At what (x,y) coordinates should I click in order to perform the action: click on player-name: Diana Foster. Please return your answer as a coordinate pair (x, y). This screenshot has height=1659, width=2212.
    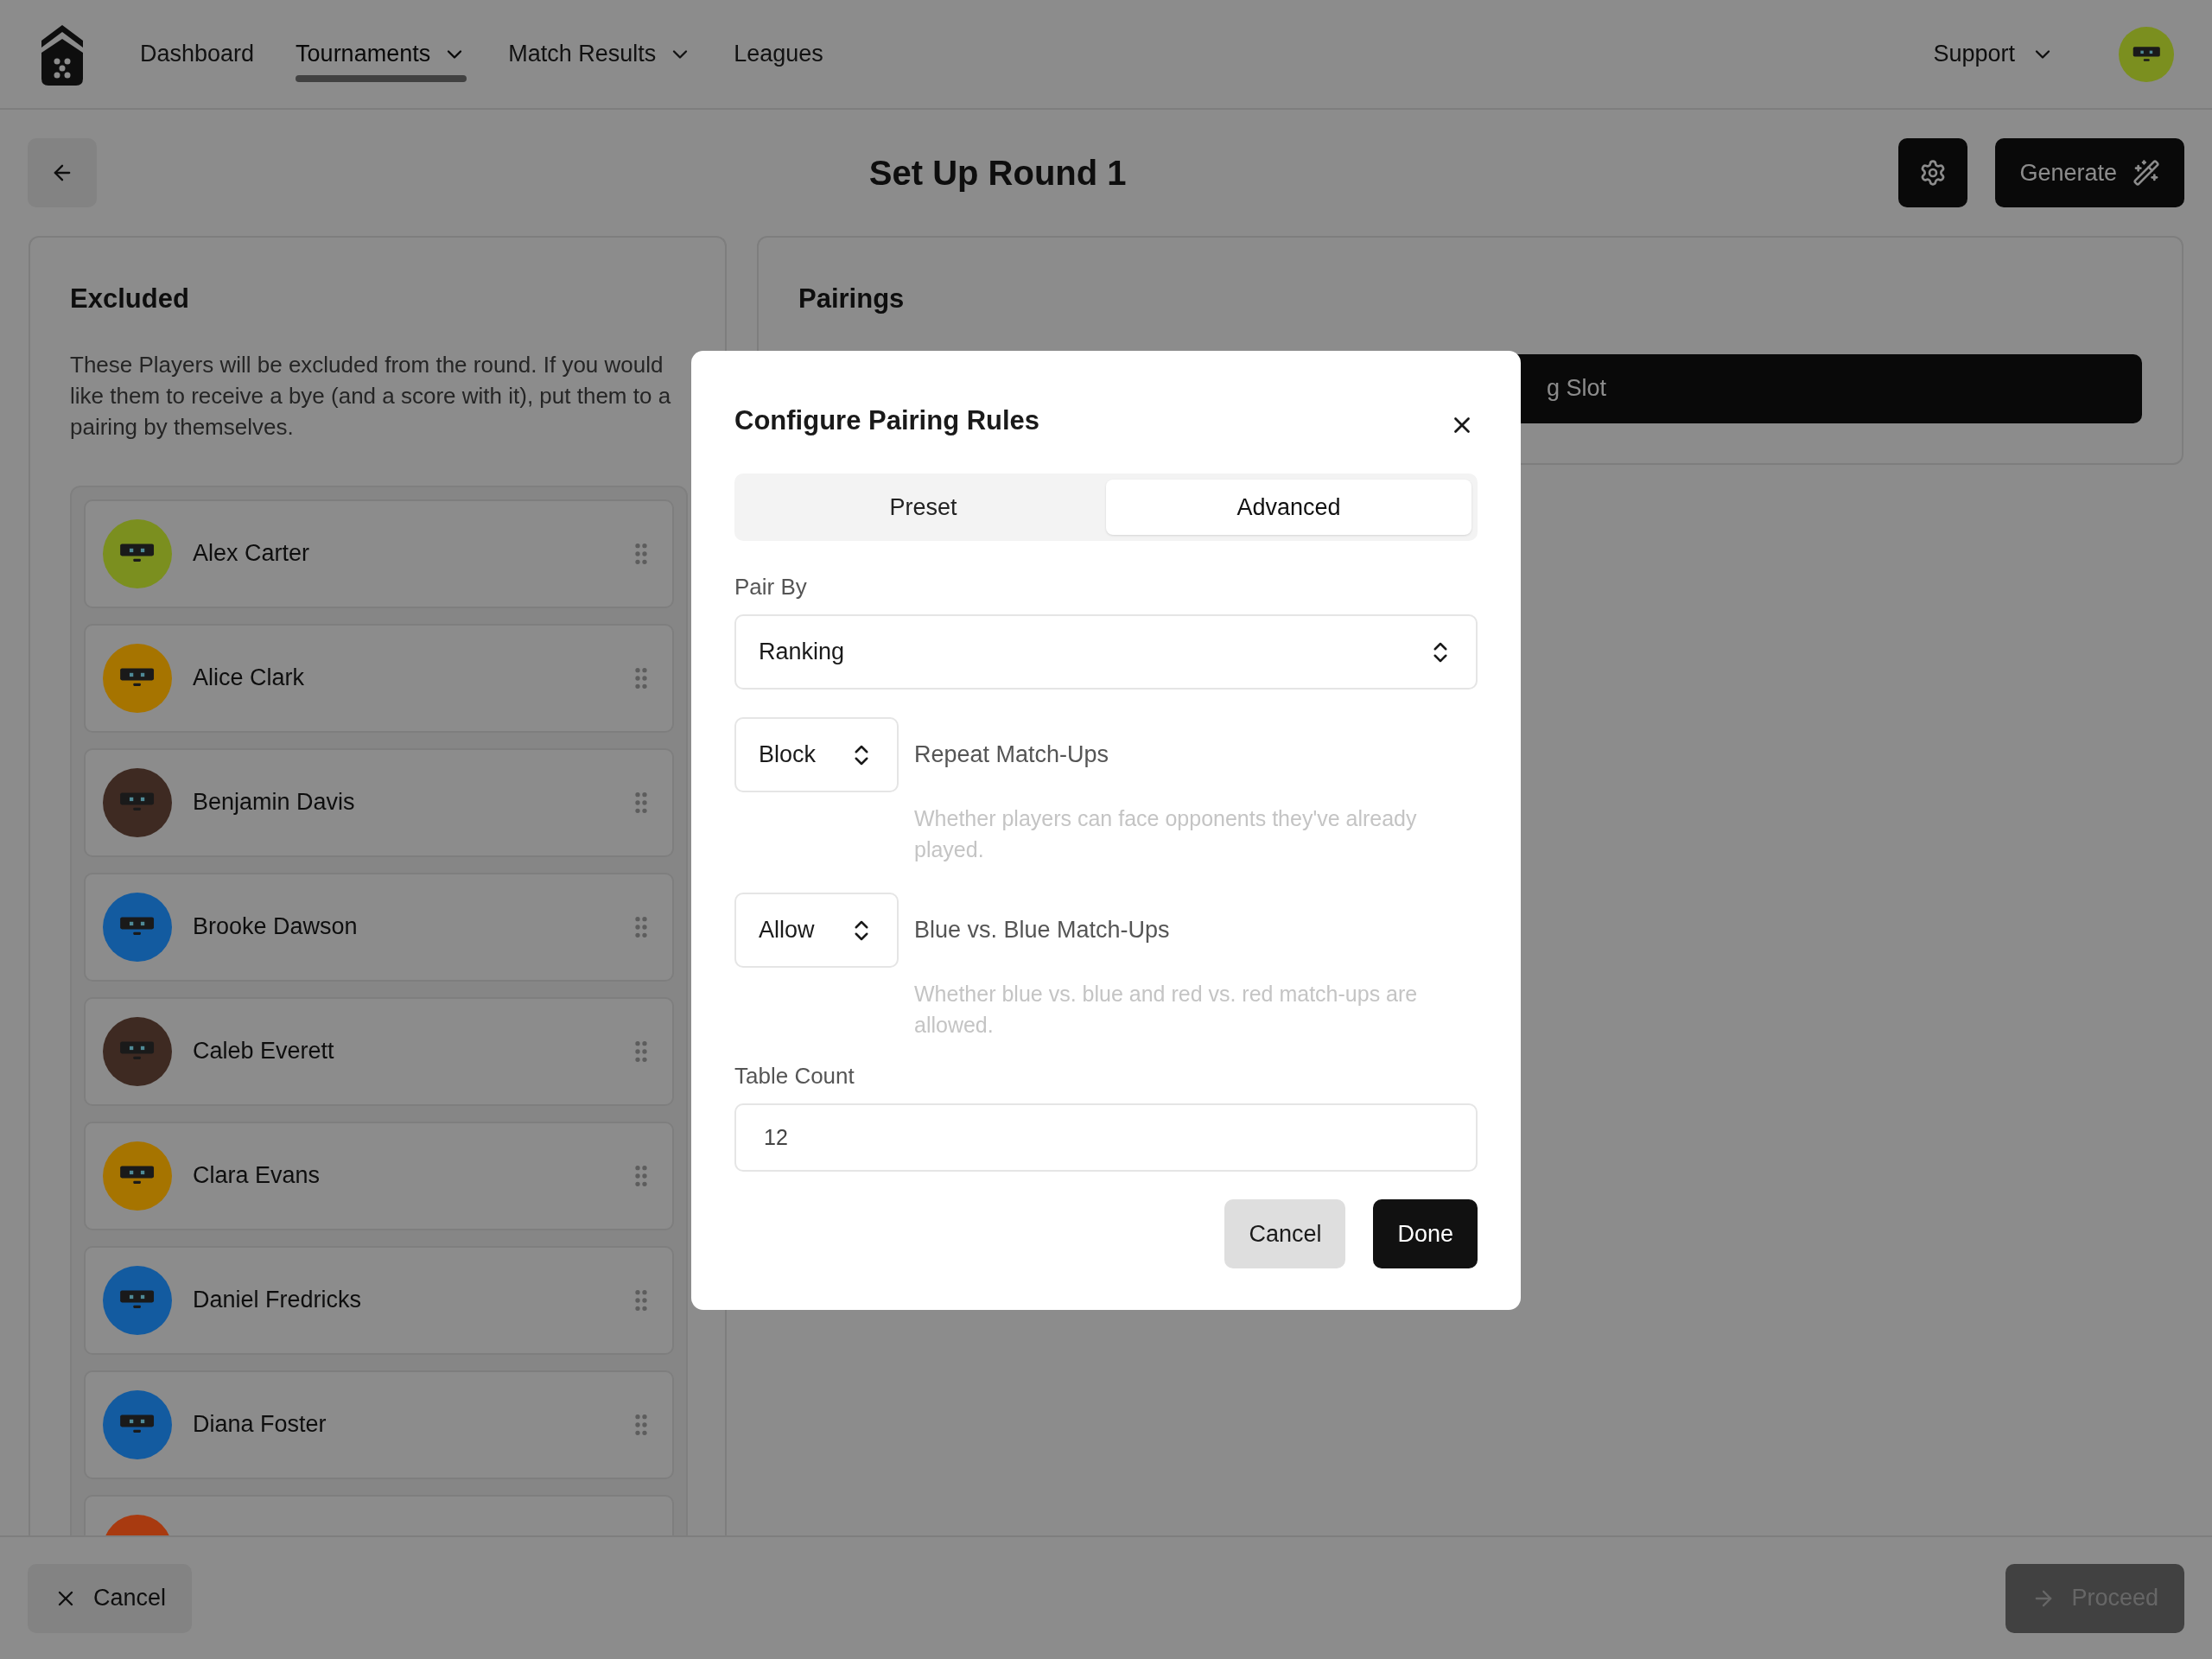
    Looking at the image, I should click on (260, 1425).